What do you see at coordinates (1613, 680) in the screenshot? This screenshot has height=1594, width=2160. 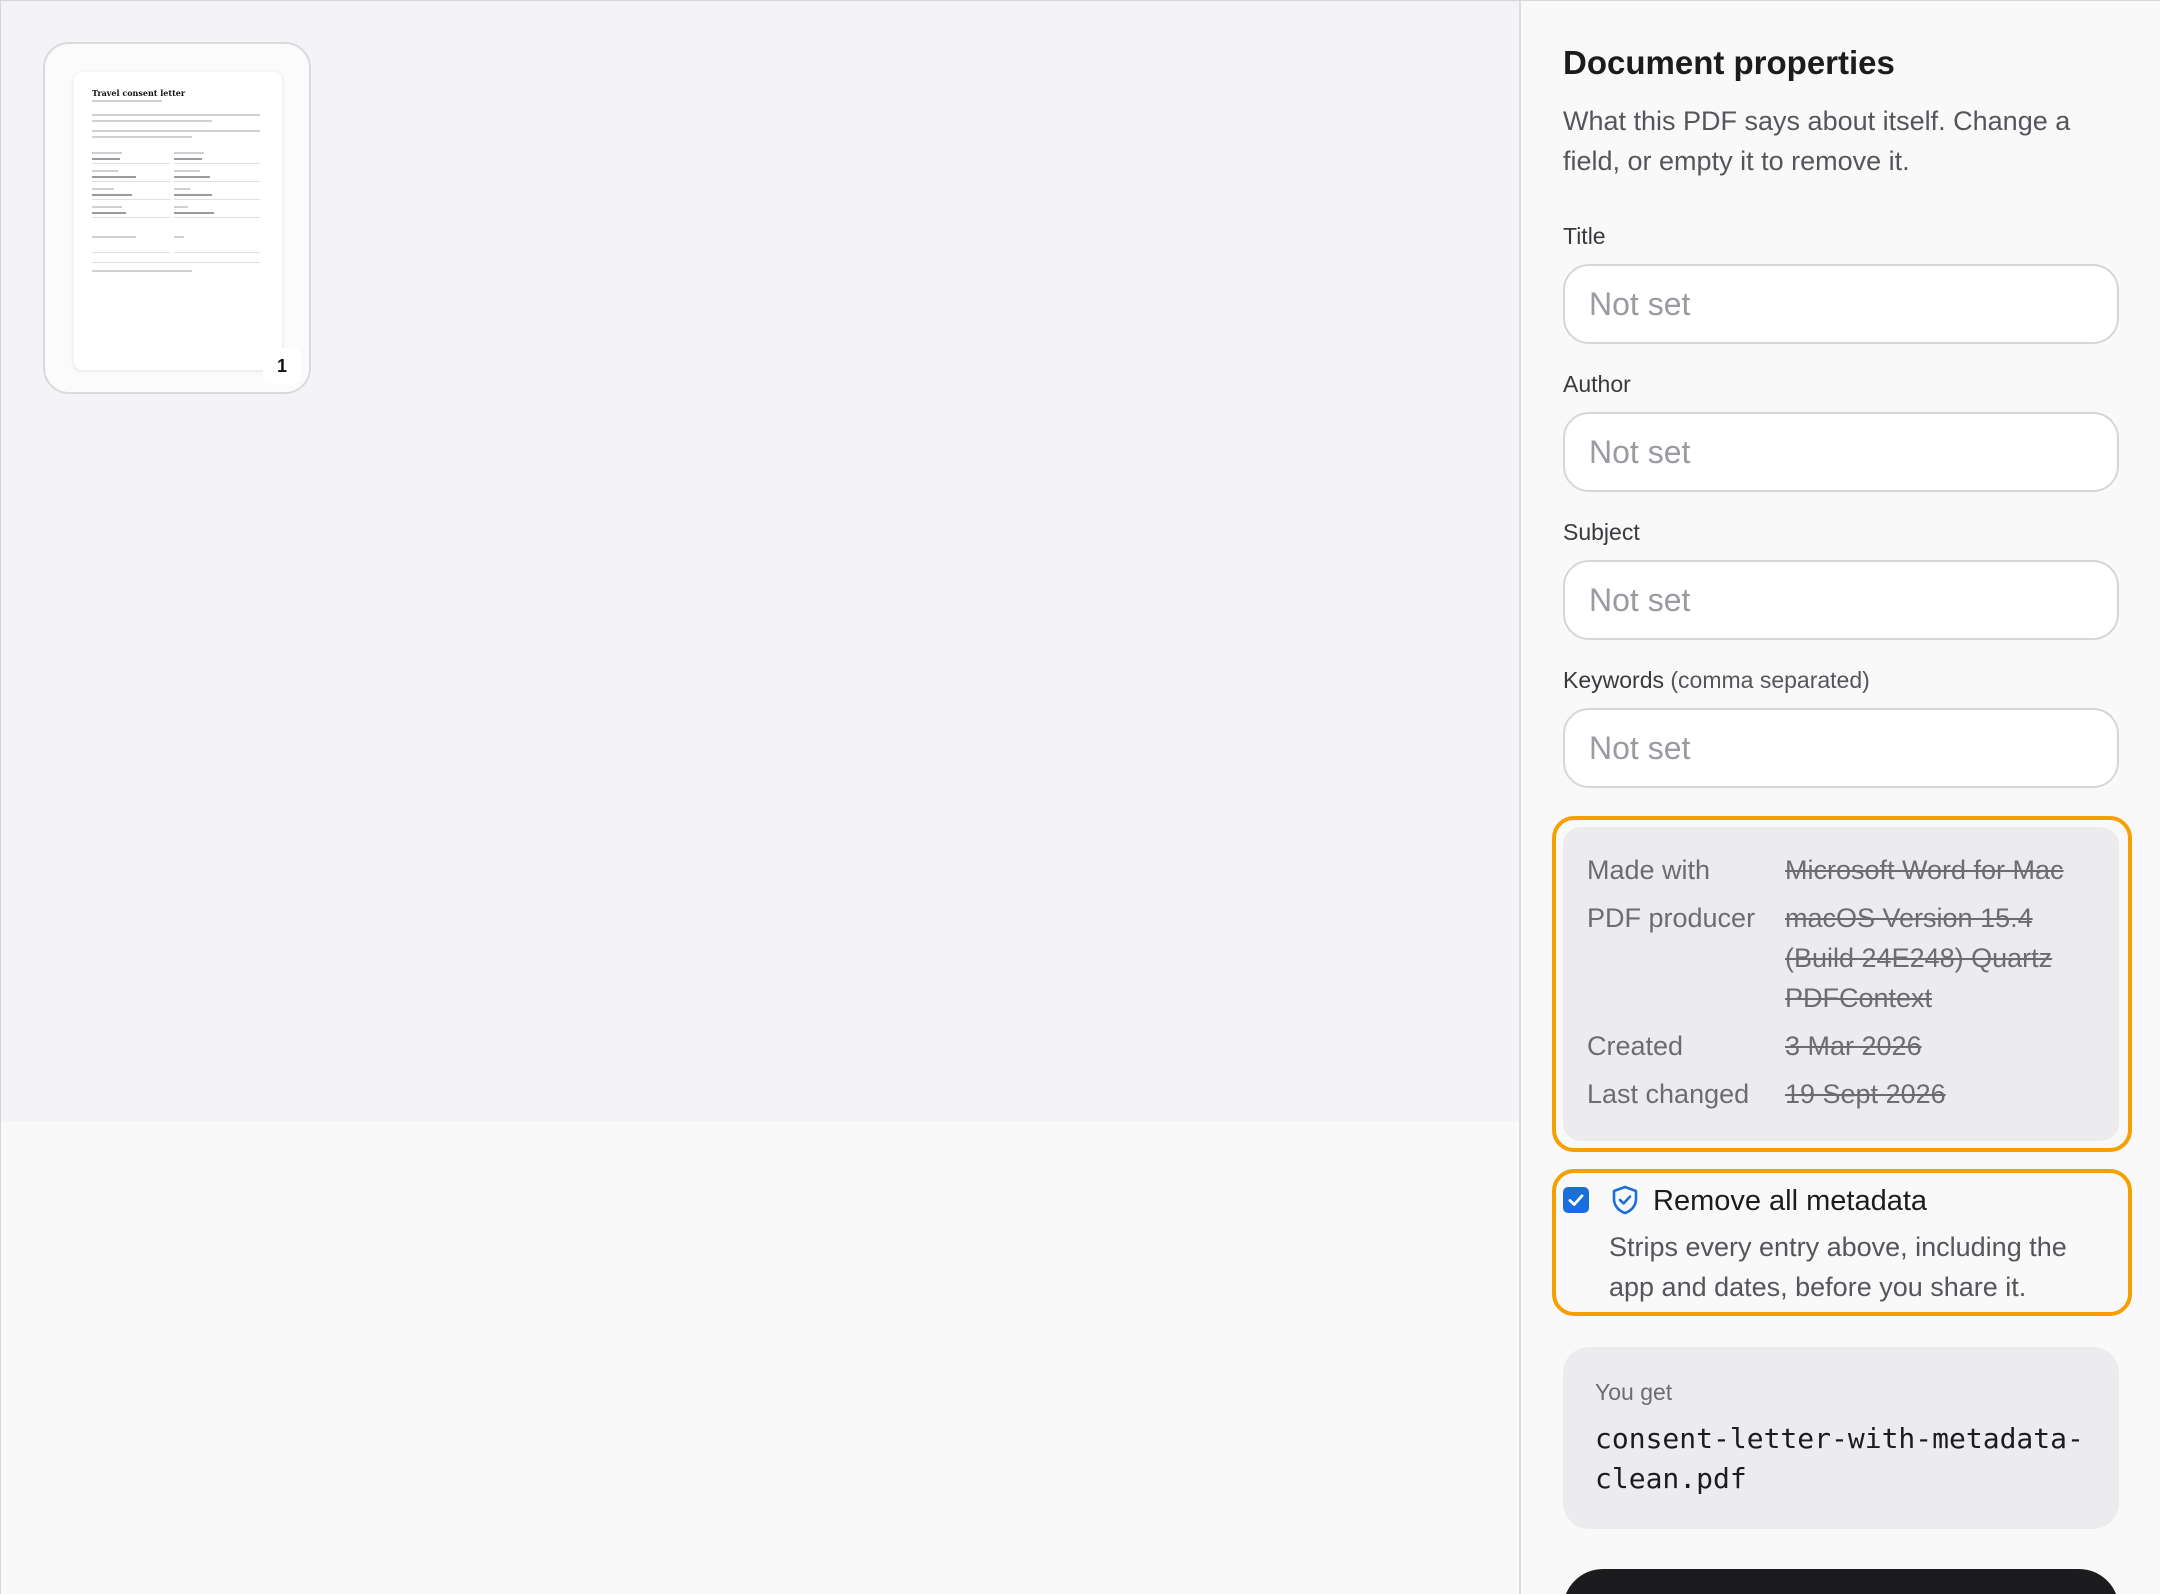 I see `keywords-label: Keywords` at bounding box center [1613, 680].